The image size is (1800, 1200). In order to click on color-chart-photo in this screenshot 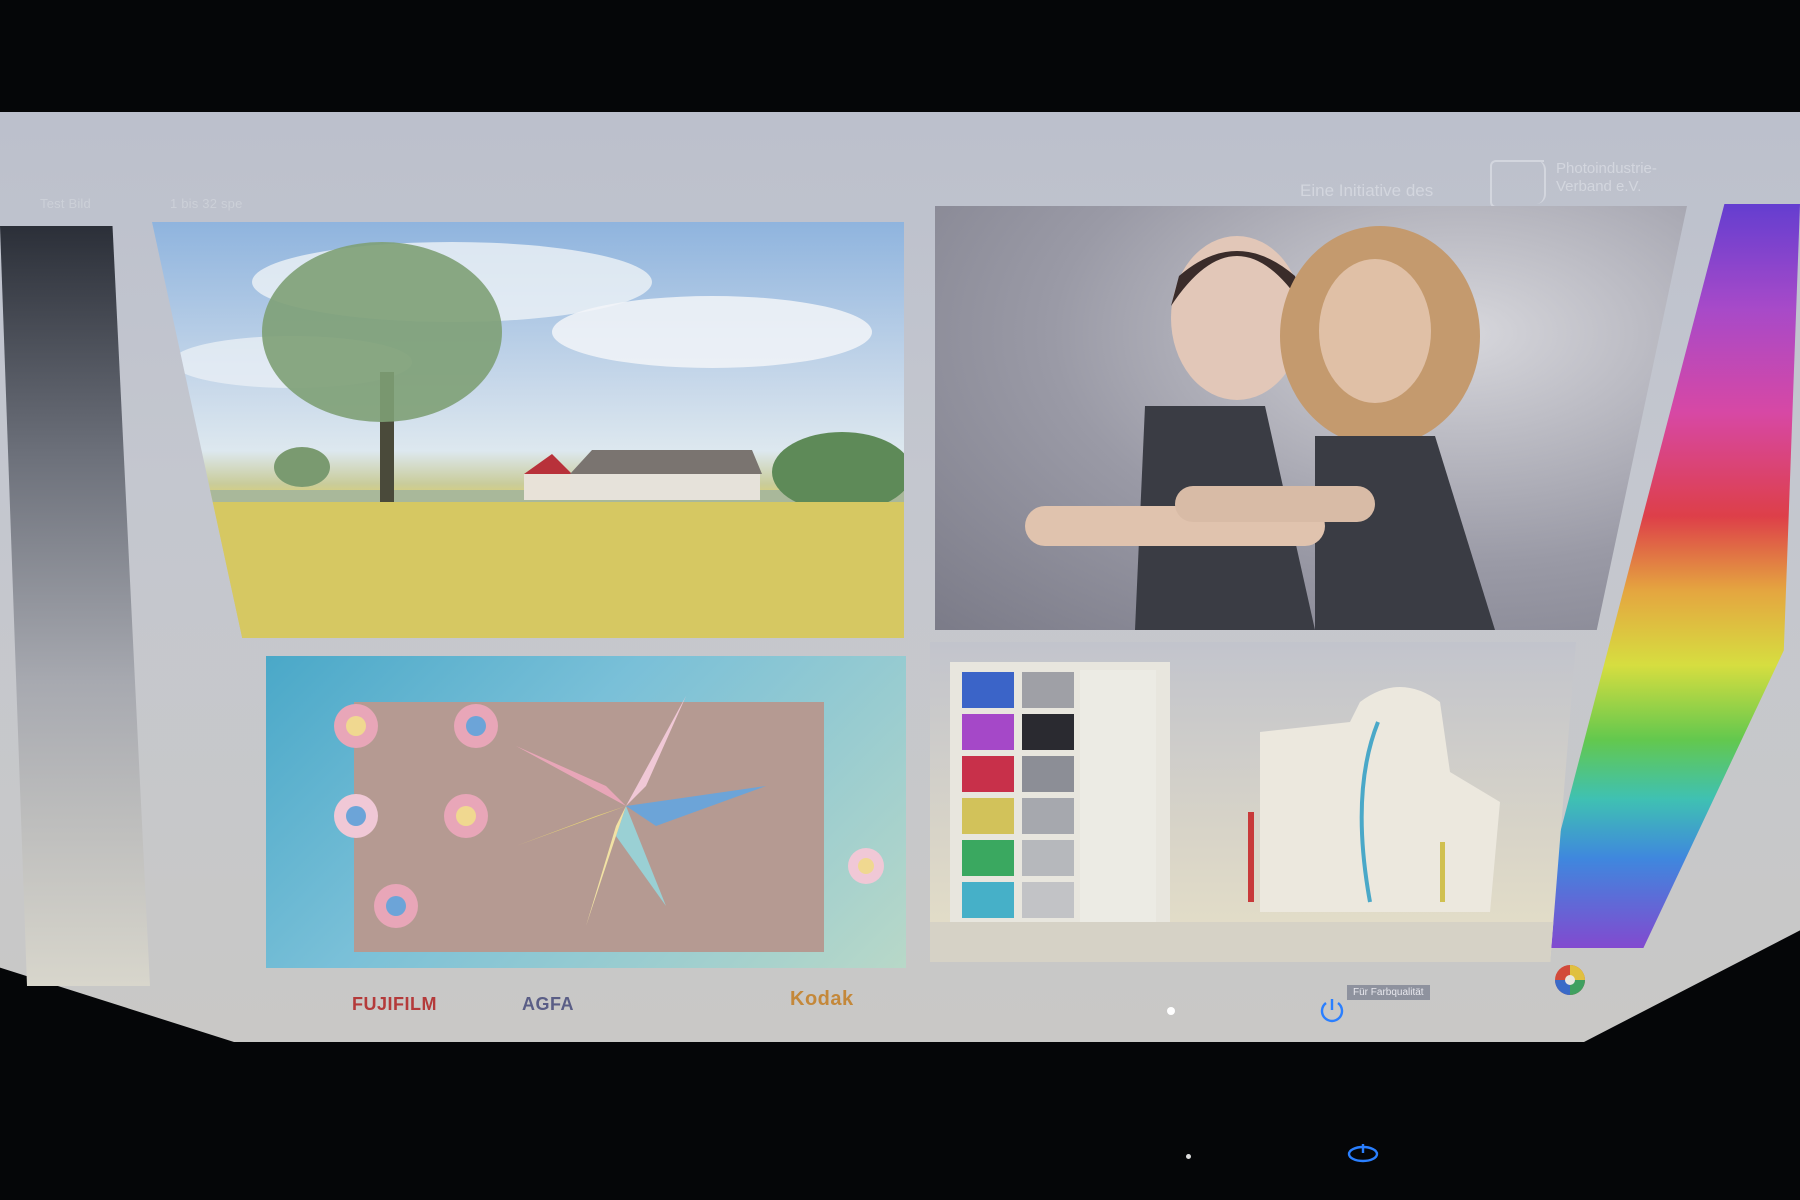, I will do `click(1253, 802)`.